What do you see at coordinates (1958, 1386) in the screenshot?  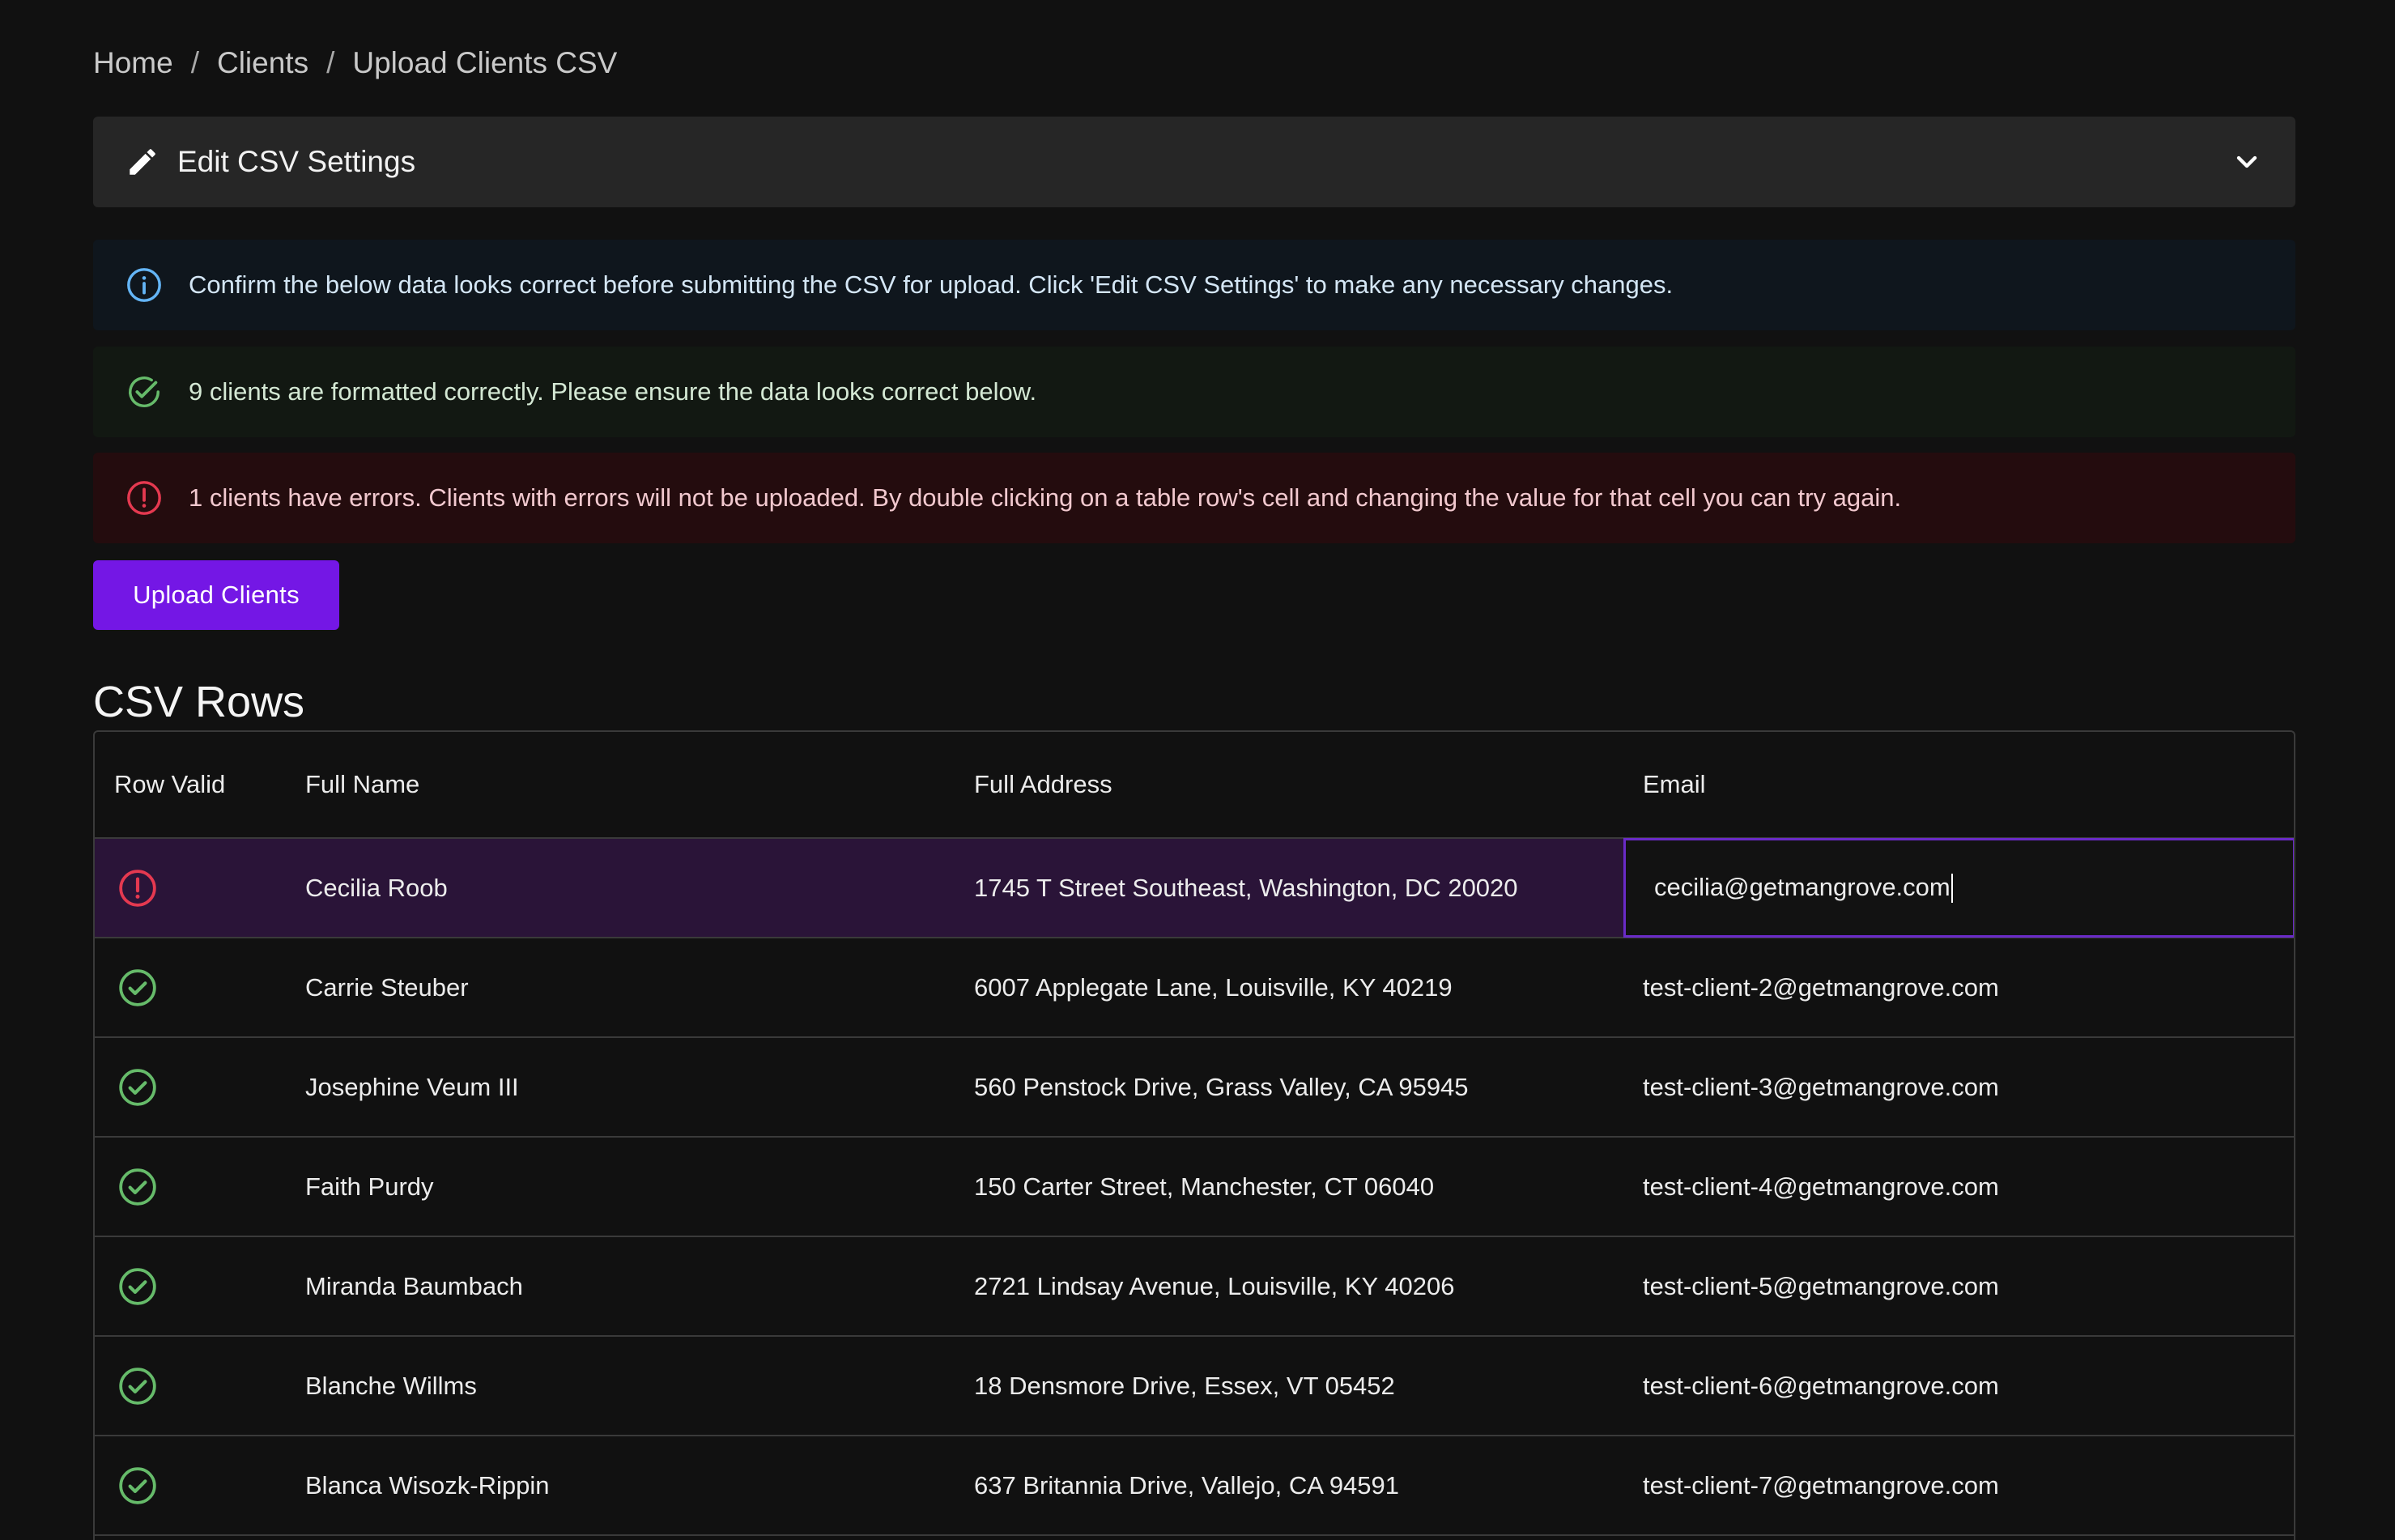 I see `email-cell: test-client-6@getmangrove.com` at bounding box center [1958, 1386].